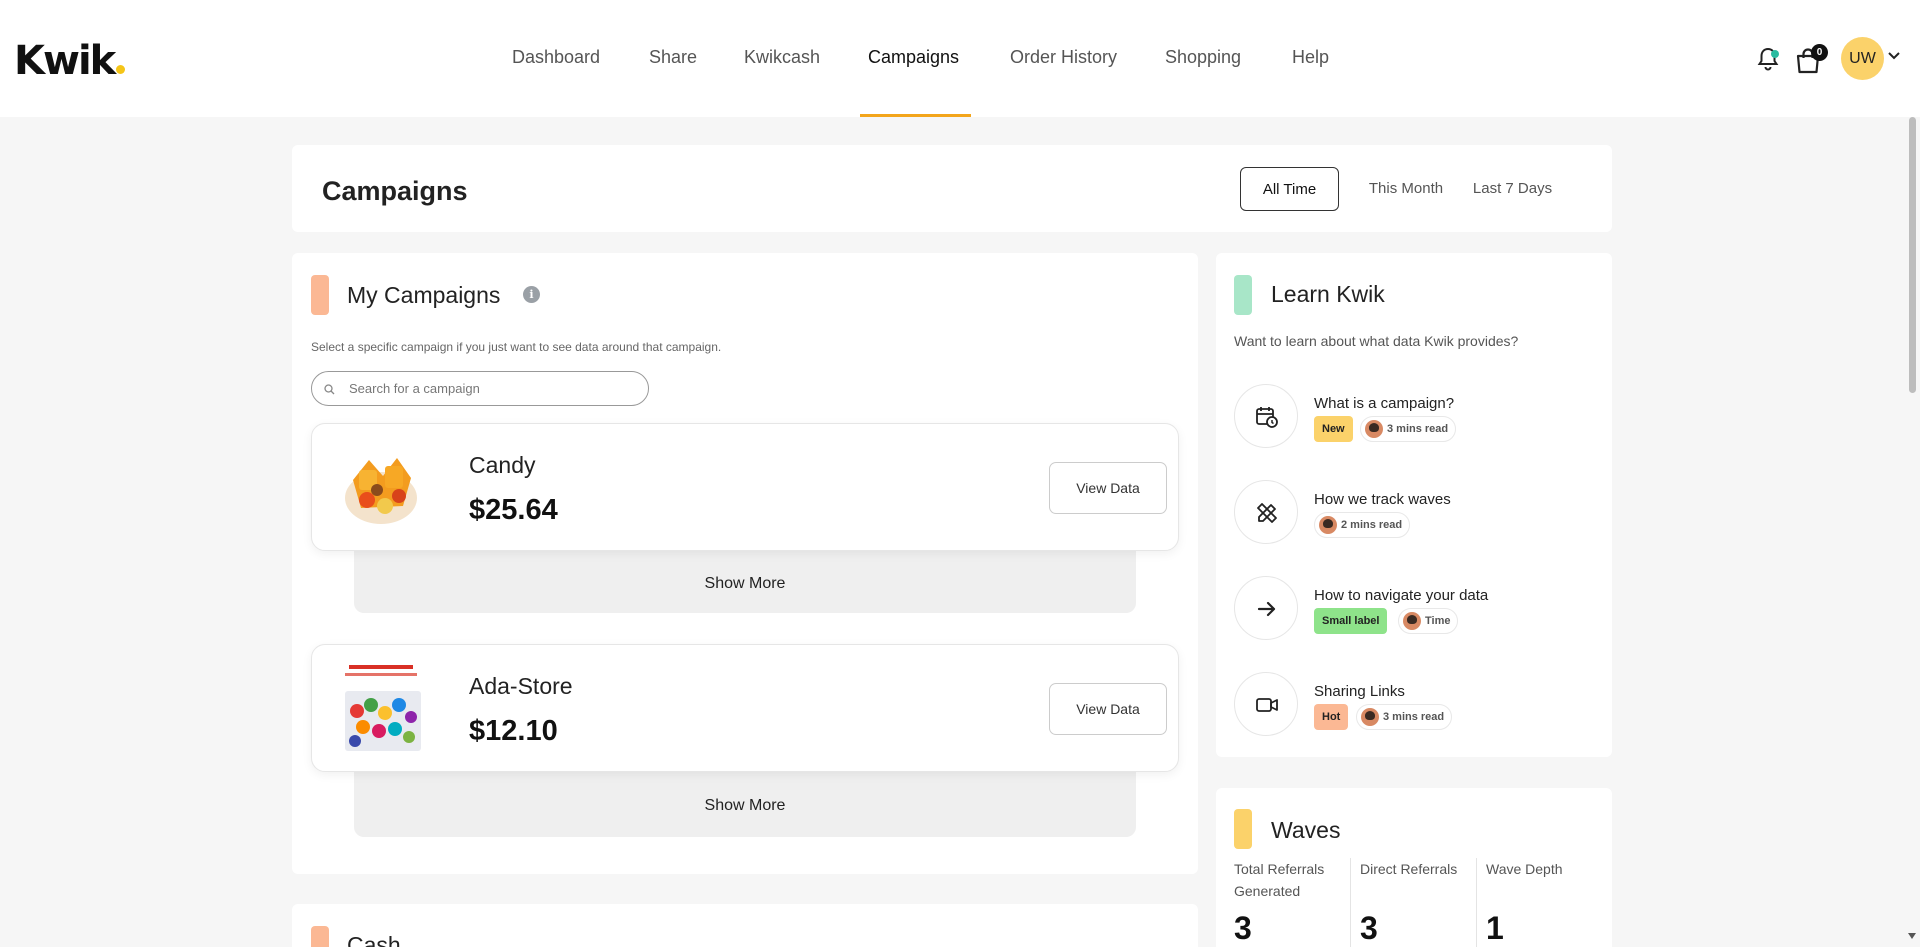 This screenshot has height=947, width=1920. I want to click on cash-marker, so click(320, 936).